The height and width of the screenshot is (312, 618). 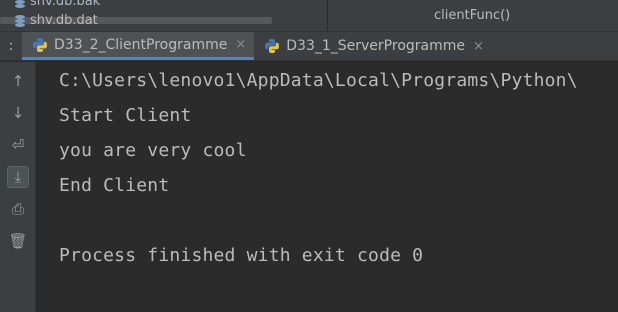 What do you see at coordinates (64, 20) in the screenshot?
I see `file-name: shv.db.dat` at bounding box center [64, 20].